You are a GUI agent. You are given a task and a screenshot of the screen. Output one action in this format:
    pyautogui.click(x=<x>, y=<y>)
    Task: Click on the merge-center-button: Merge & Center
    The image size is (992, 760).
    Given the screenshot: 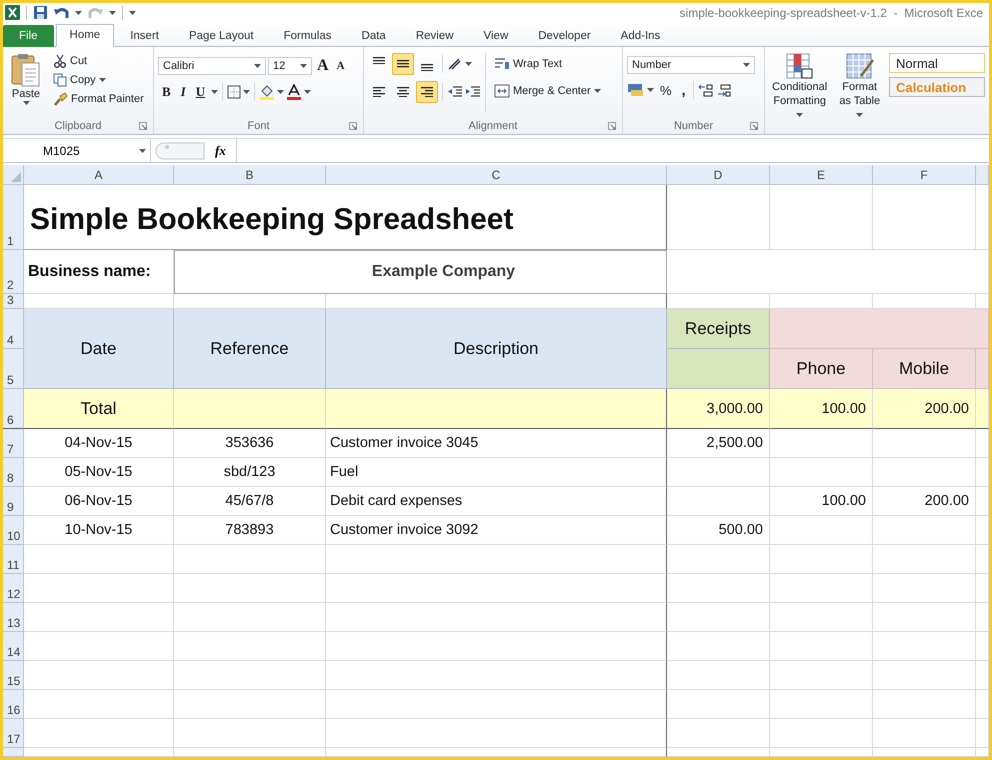 What is the action you would take?
    pyautogui.click(x=547, y=91)
    